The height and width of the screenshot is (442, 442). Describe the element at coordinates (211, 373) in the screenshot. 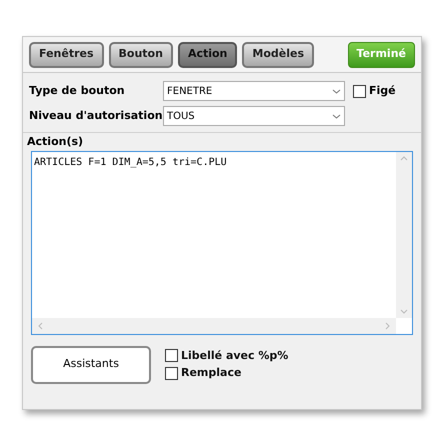

I see `checkbox-label: Remplace` at that location.